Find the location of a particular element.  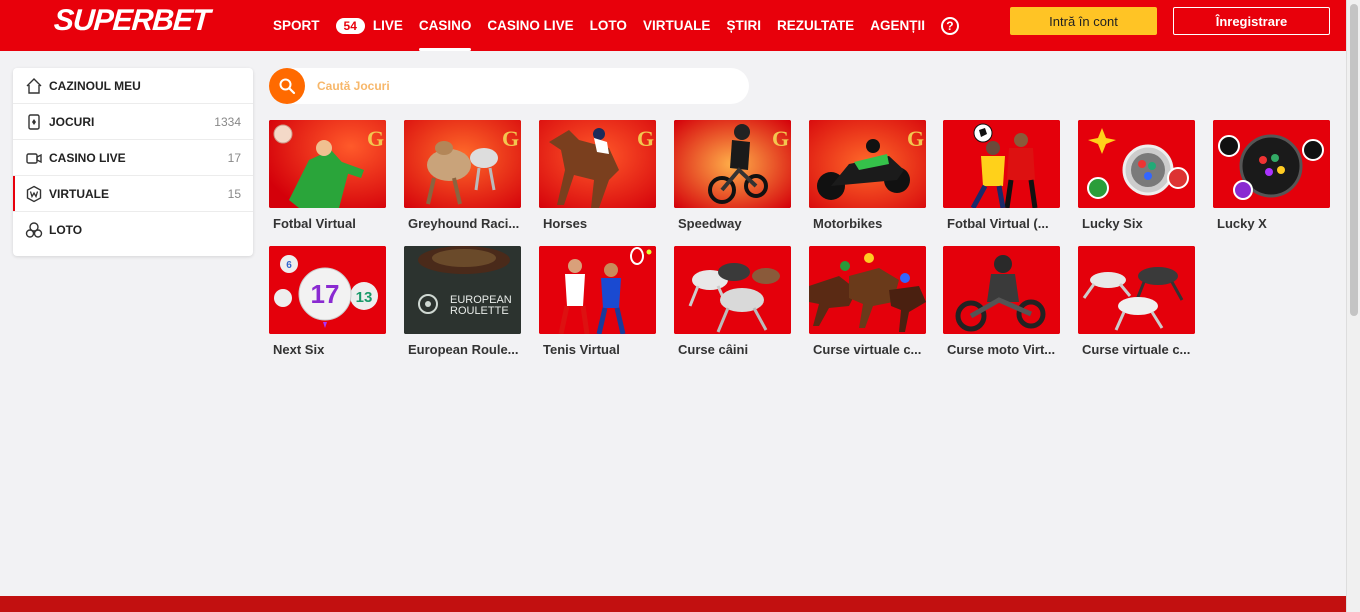

search-icon is located at coordinates (287, 86).